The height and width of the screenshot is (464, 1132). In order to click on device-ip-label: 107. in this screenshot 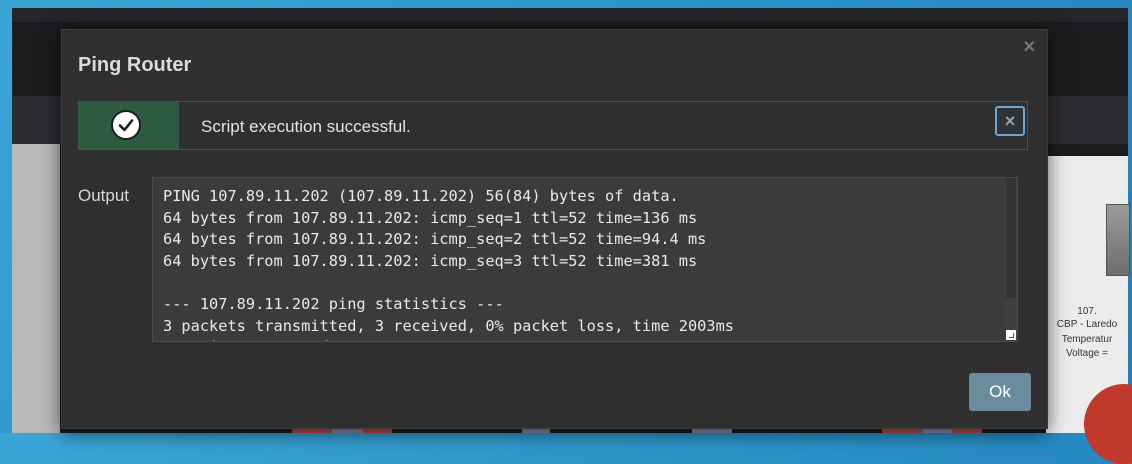, I will do `click(1087, 311)`.